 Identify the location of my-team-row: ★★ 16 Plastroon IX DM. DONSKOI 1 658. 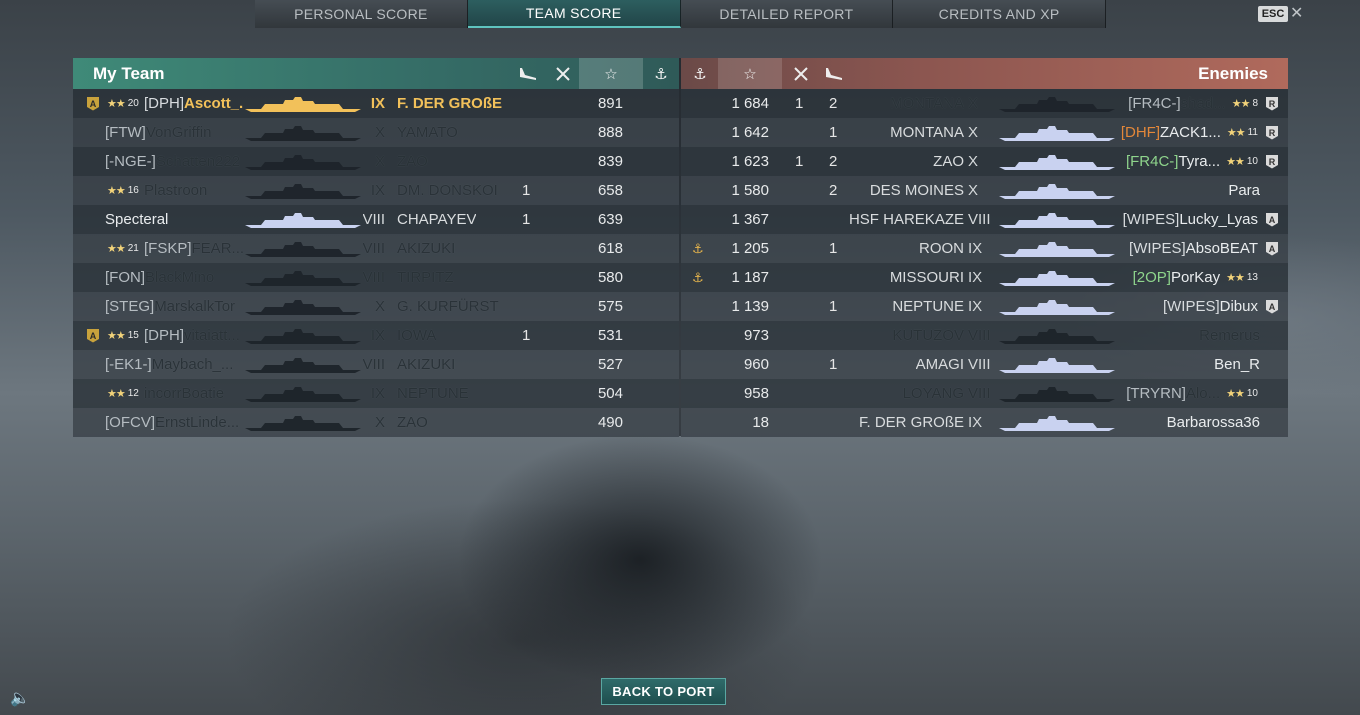
(376, 190).